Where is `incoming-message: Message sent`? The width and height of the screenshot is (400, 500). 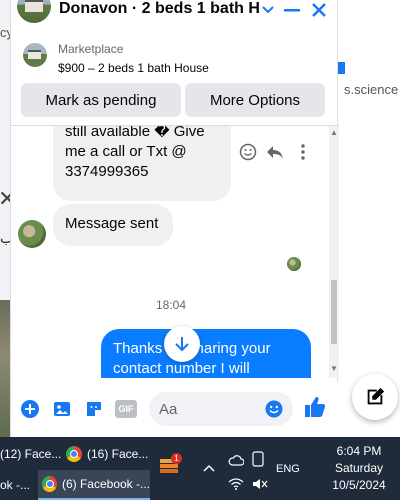 incoming-message: Message sent is located at coordinates (113, 225).